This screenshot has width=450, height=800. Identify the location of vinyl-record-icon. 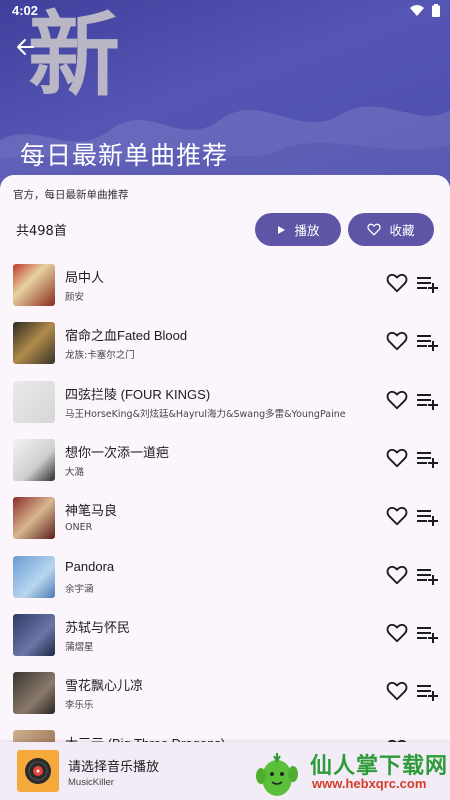
(38, 771).